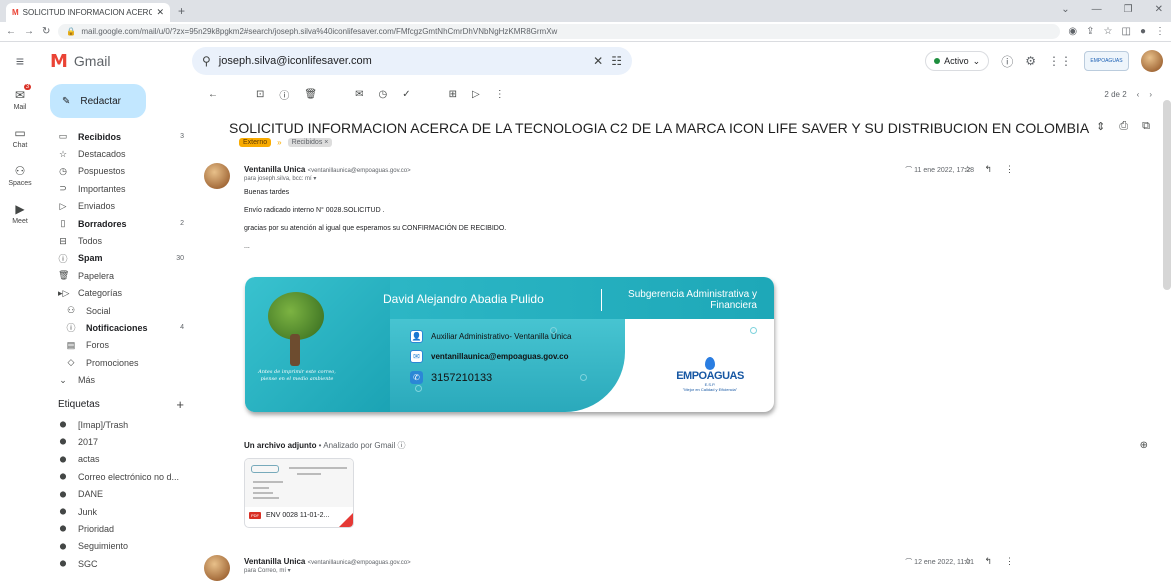 Image resolution: width=1171 pixels, height=586 pixels. What do you see at coordinates (20, 137) in the screenshot?
I see `rail-item-chat: ▭ Chat` at bounding box center [20, 137].